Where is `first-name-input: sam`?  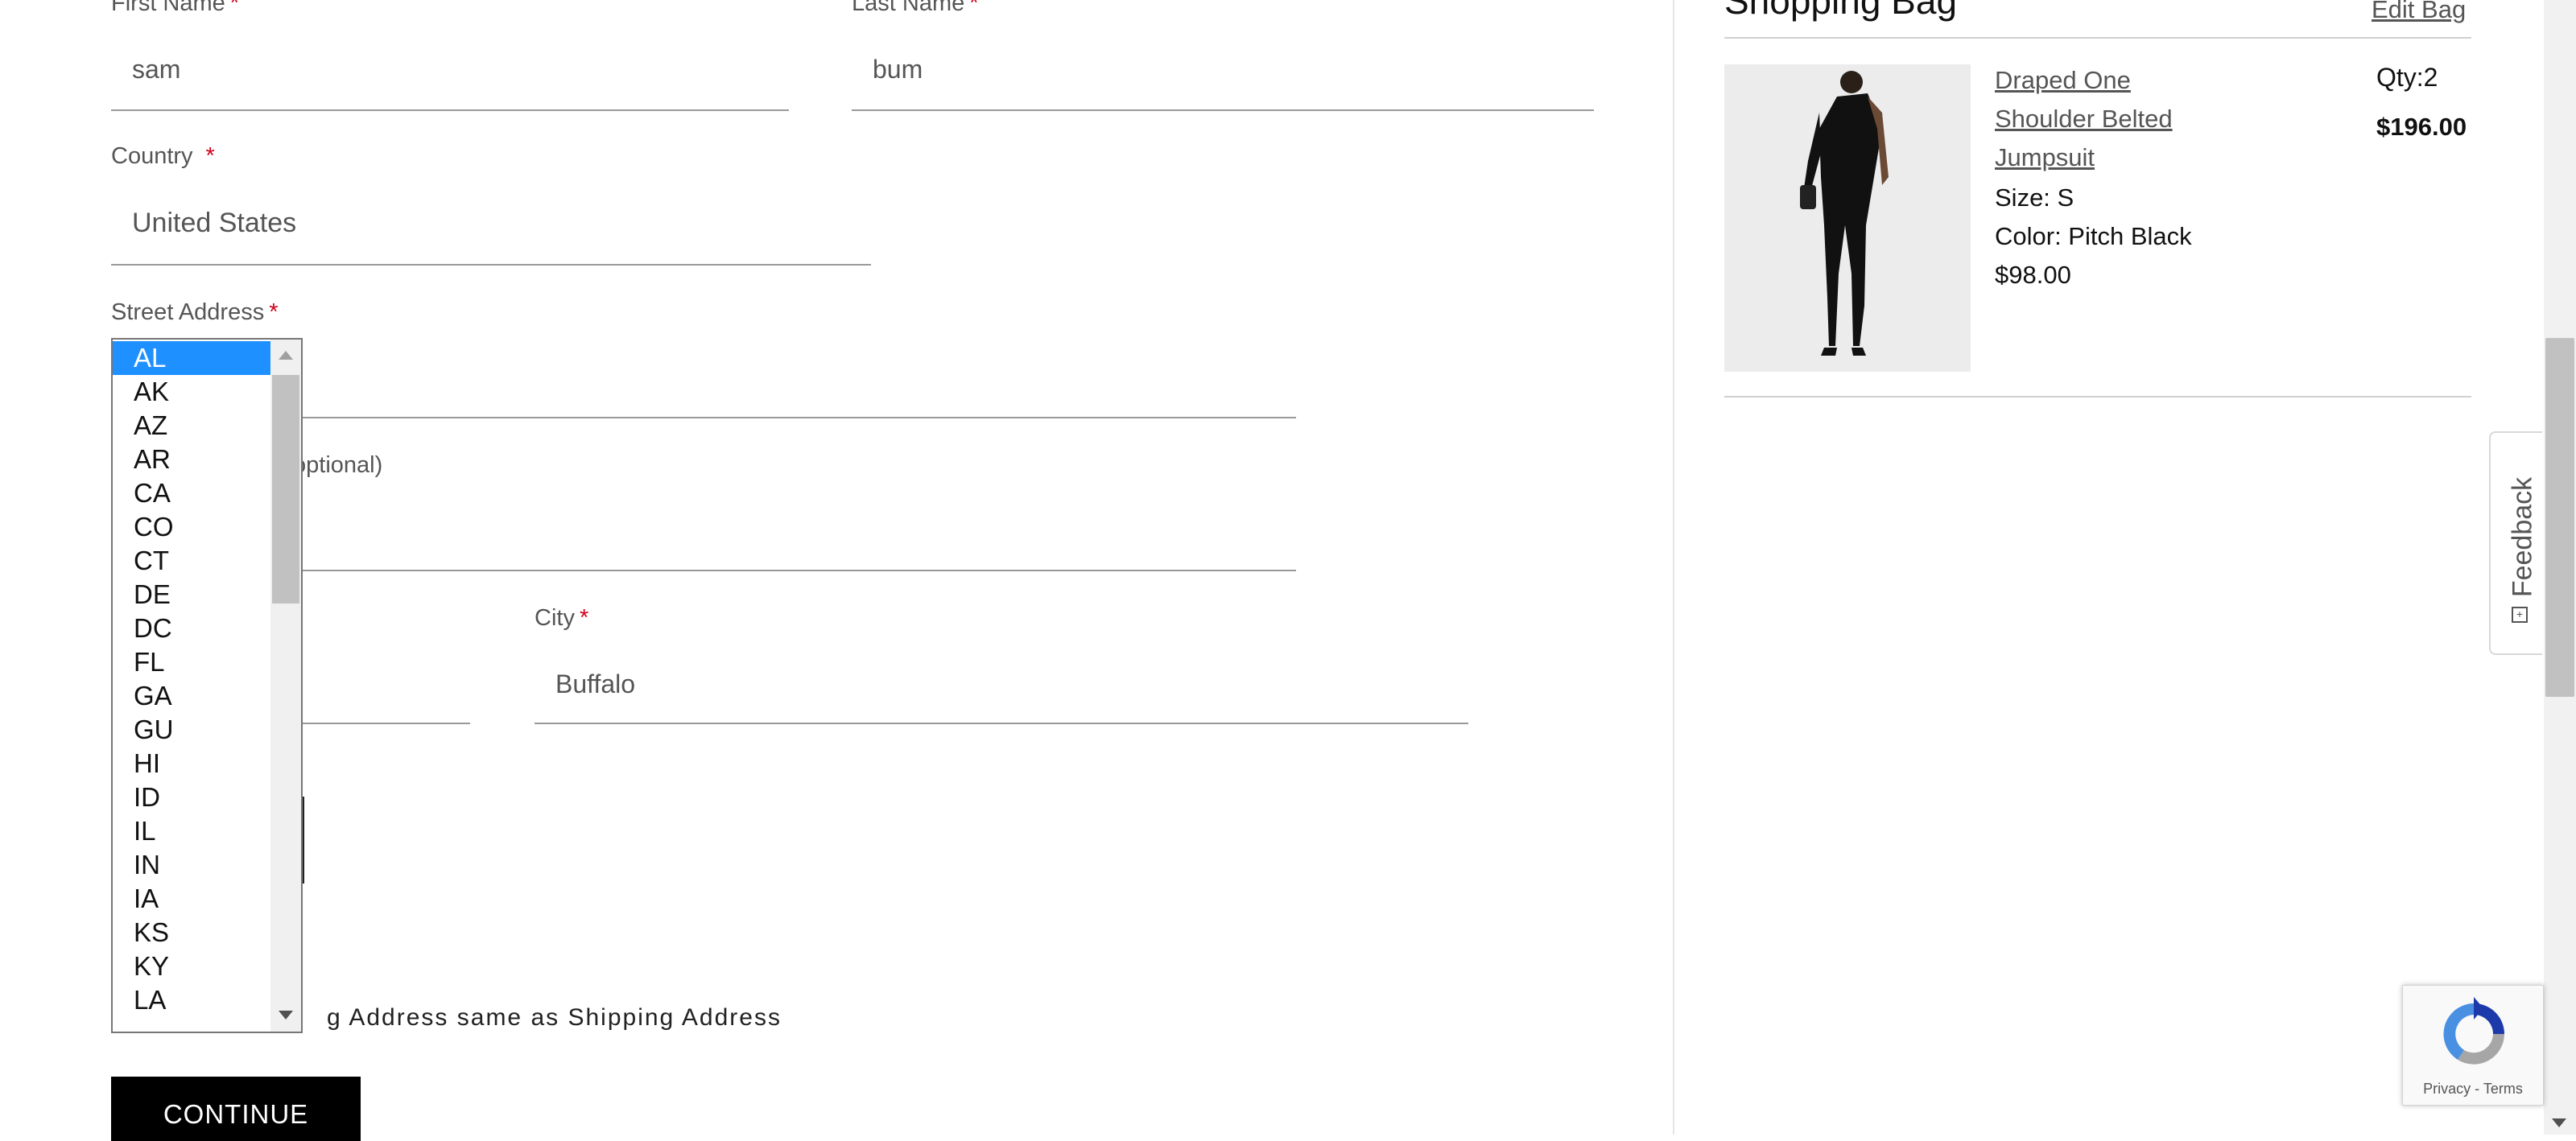
first-name-input: sam is located at coordinates (156, 69).